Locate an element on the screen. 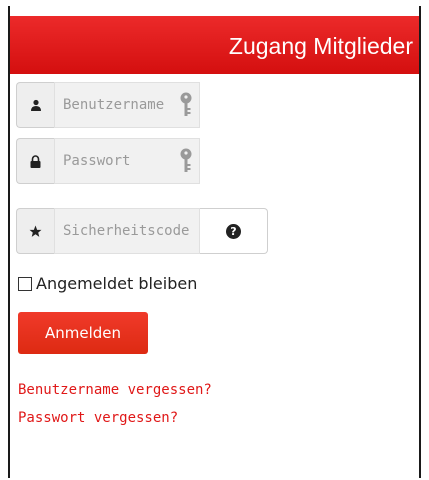  forgot-password-link: Passwort vergessen? is located at coordinates (98, 418).